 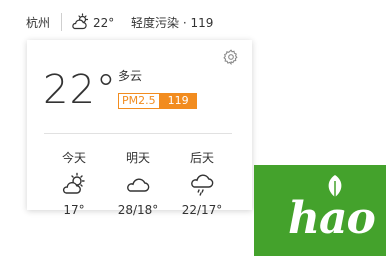 I want to click on forecast-temp: 17°, so click(x=74, y=210).